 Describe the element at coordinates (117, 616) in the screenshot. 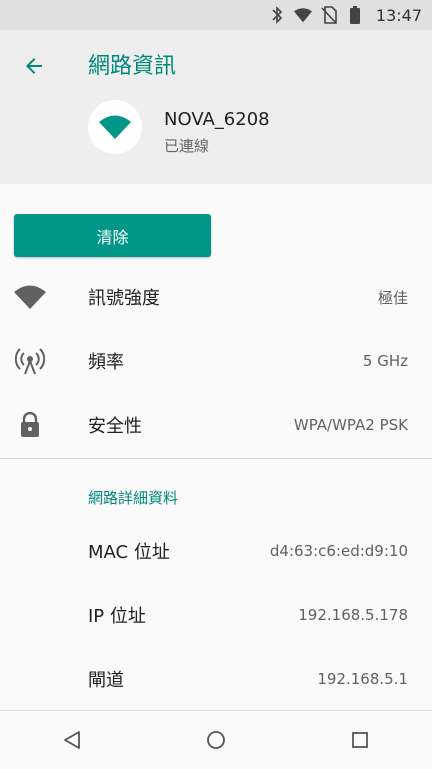

I see `ip-address-label: IP 位址` at that location.